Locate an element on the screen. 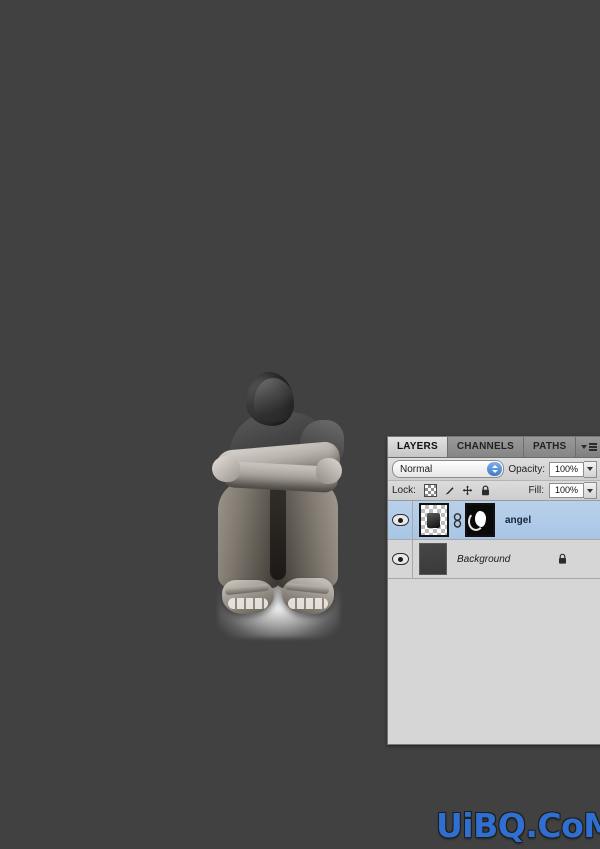 This screenshot has width=600, height=849. artwork-image is located at coordinates (278, 505).